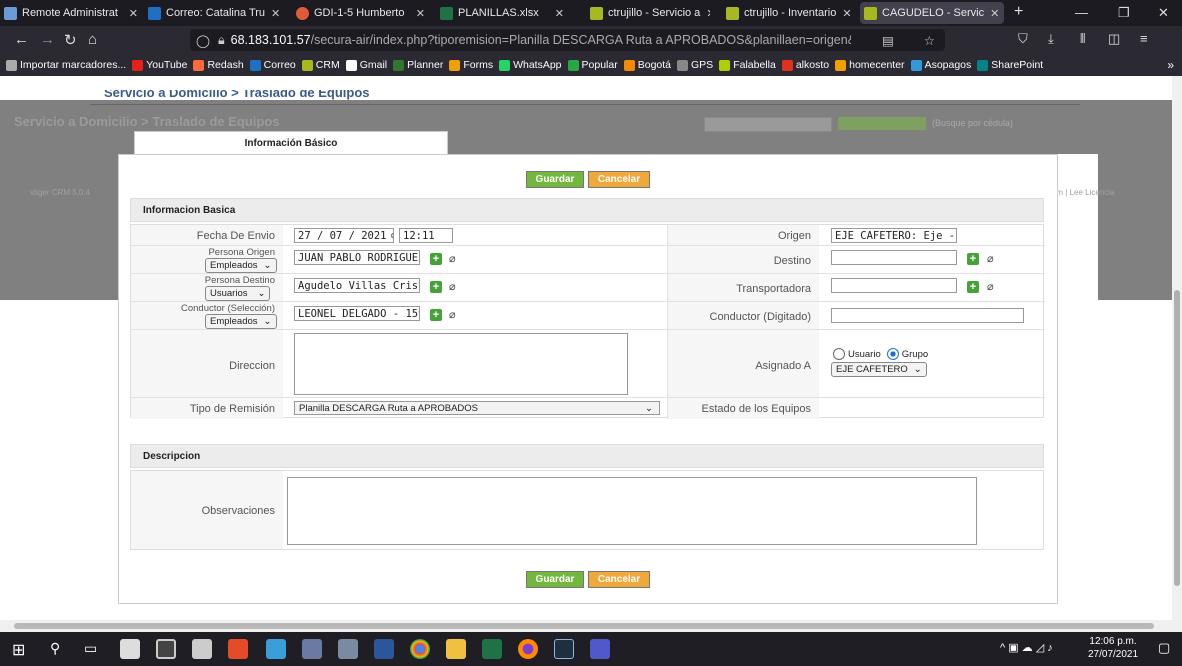  What do you see at coordinates (973, 259) in the screenshot?
I see `add-destino-icon: +` at bounding box center [973, 259].